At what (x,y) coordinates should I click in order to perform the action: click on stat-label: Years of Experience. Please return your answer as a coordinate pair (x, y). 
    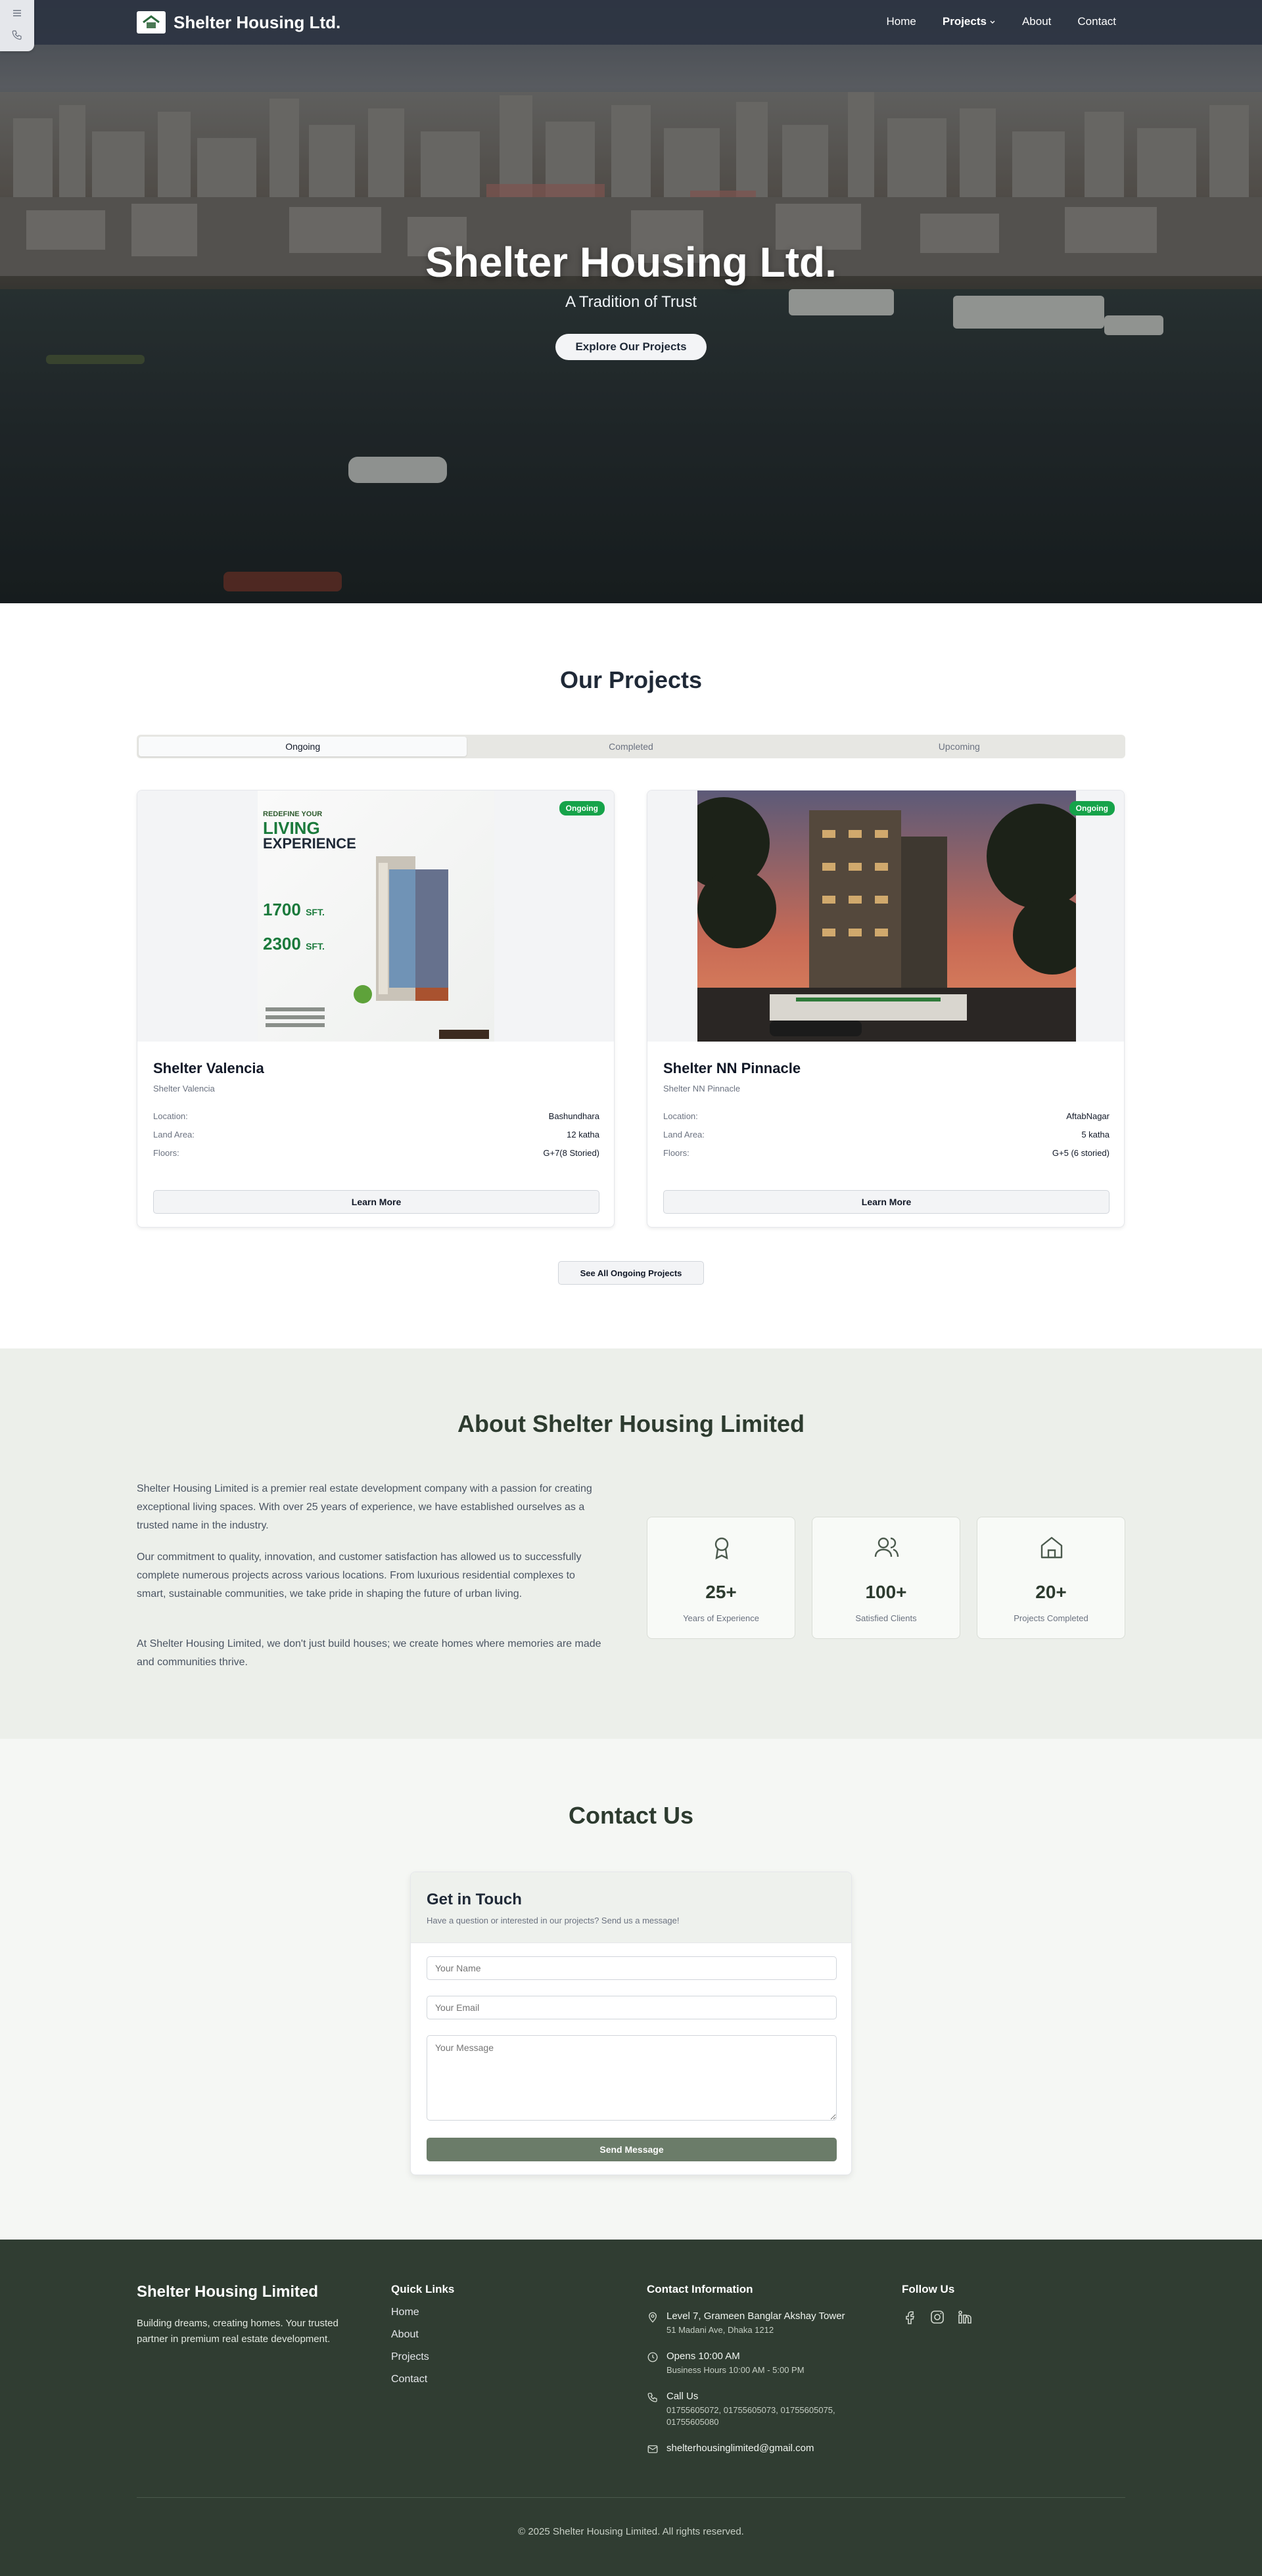
    Looking at the image, I should click on (721, 1618).